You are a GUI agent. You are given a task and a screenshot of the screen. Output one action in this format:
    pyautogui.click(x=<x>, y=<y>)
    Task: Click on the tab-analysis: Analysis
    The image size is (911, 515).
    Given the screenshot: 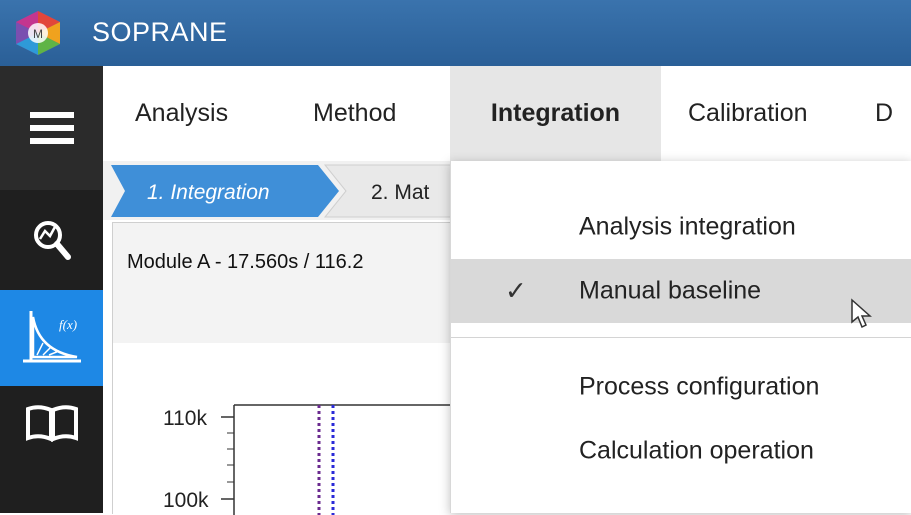 What is the action you would take?
    pyautogui.click(x=181, y=113)
    